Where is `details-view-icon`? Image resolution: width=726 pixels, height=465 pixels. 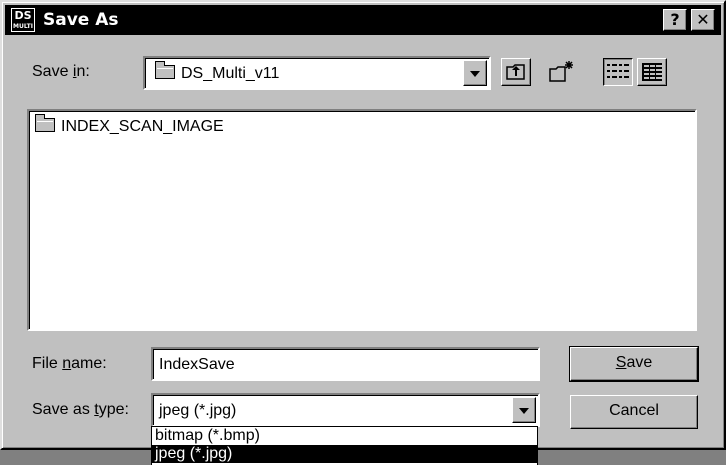
details-view-icon is located at coordinates (652, 72).